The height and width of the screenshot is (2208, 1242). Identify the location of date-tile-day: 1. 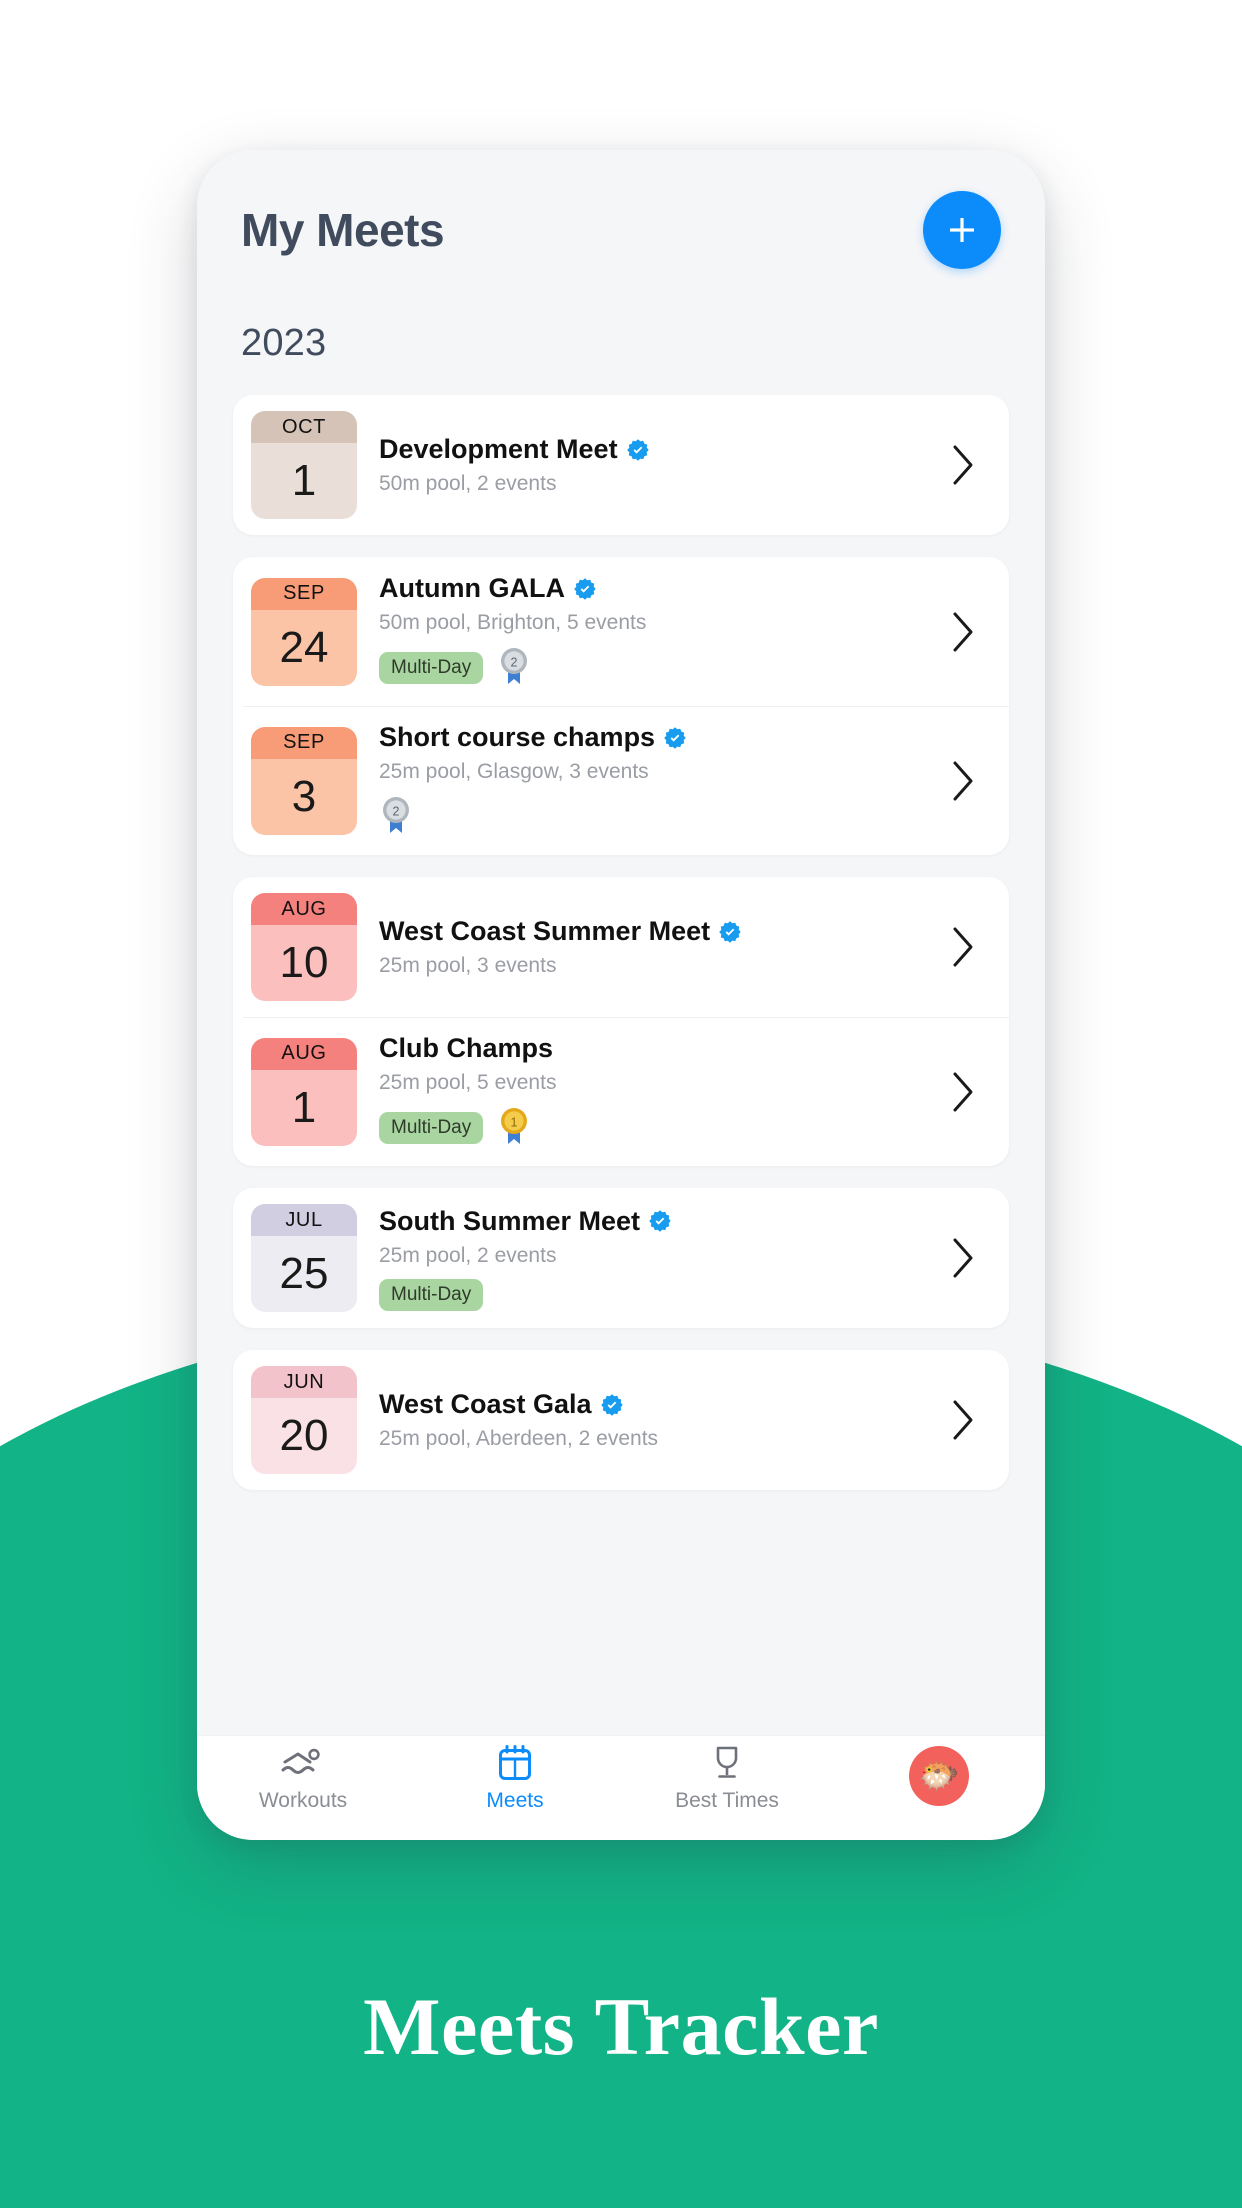
(304, 481).